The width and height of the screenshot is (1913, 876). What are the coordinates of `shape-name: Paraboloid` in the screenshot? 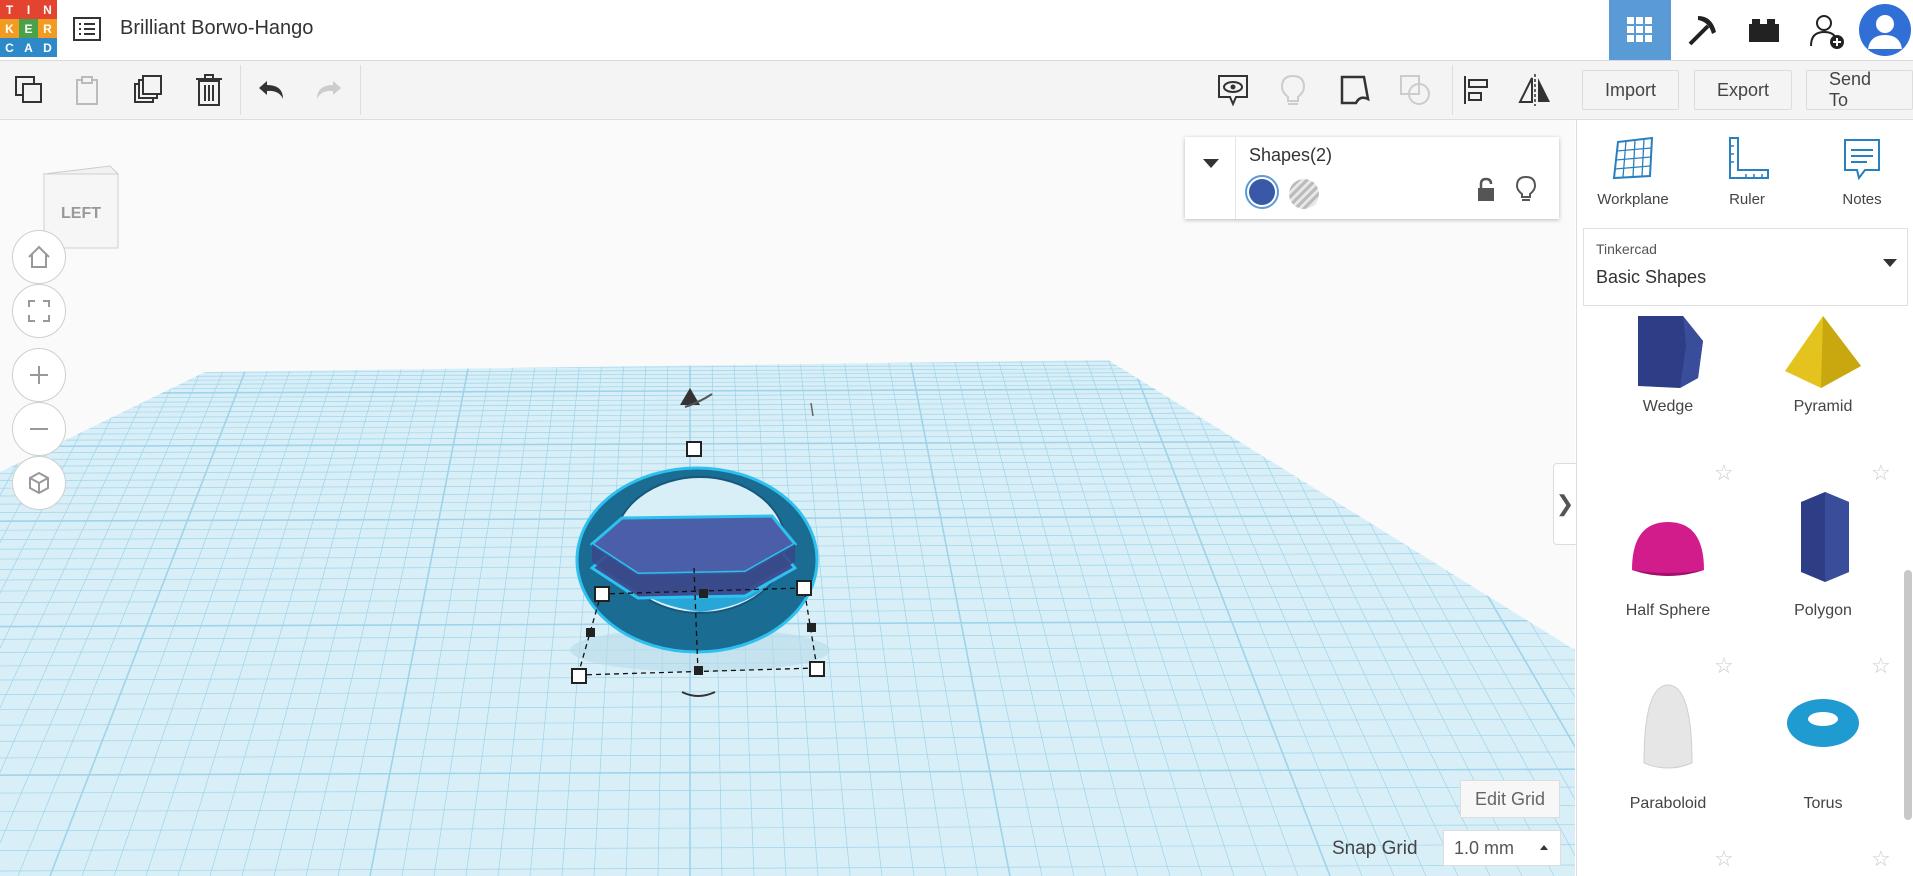 It's located at (1668, 803).